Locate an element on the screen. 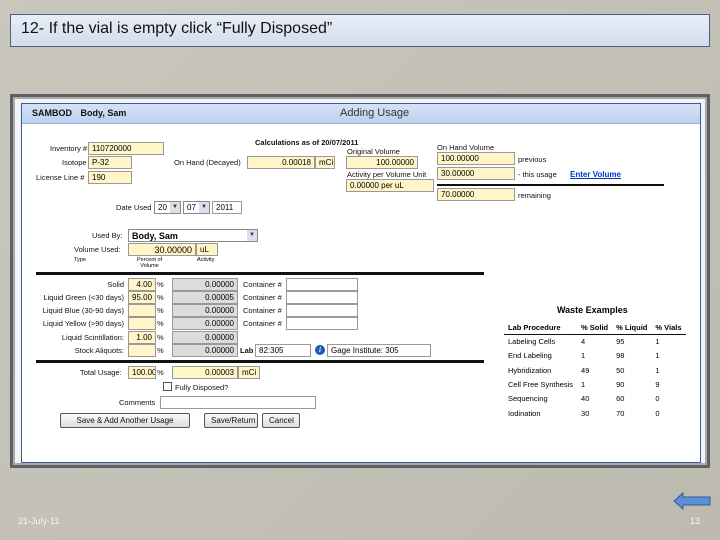 The image size is (720, 540). row-liquid-yellow-container is located at coordinates (322, 323).